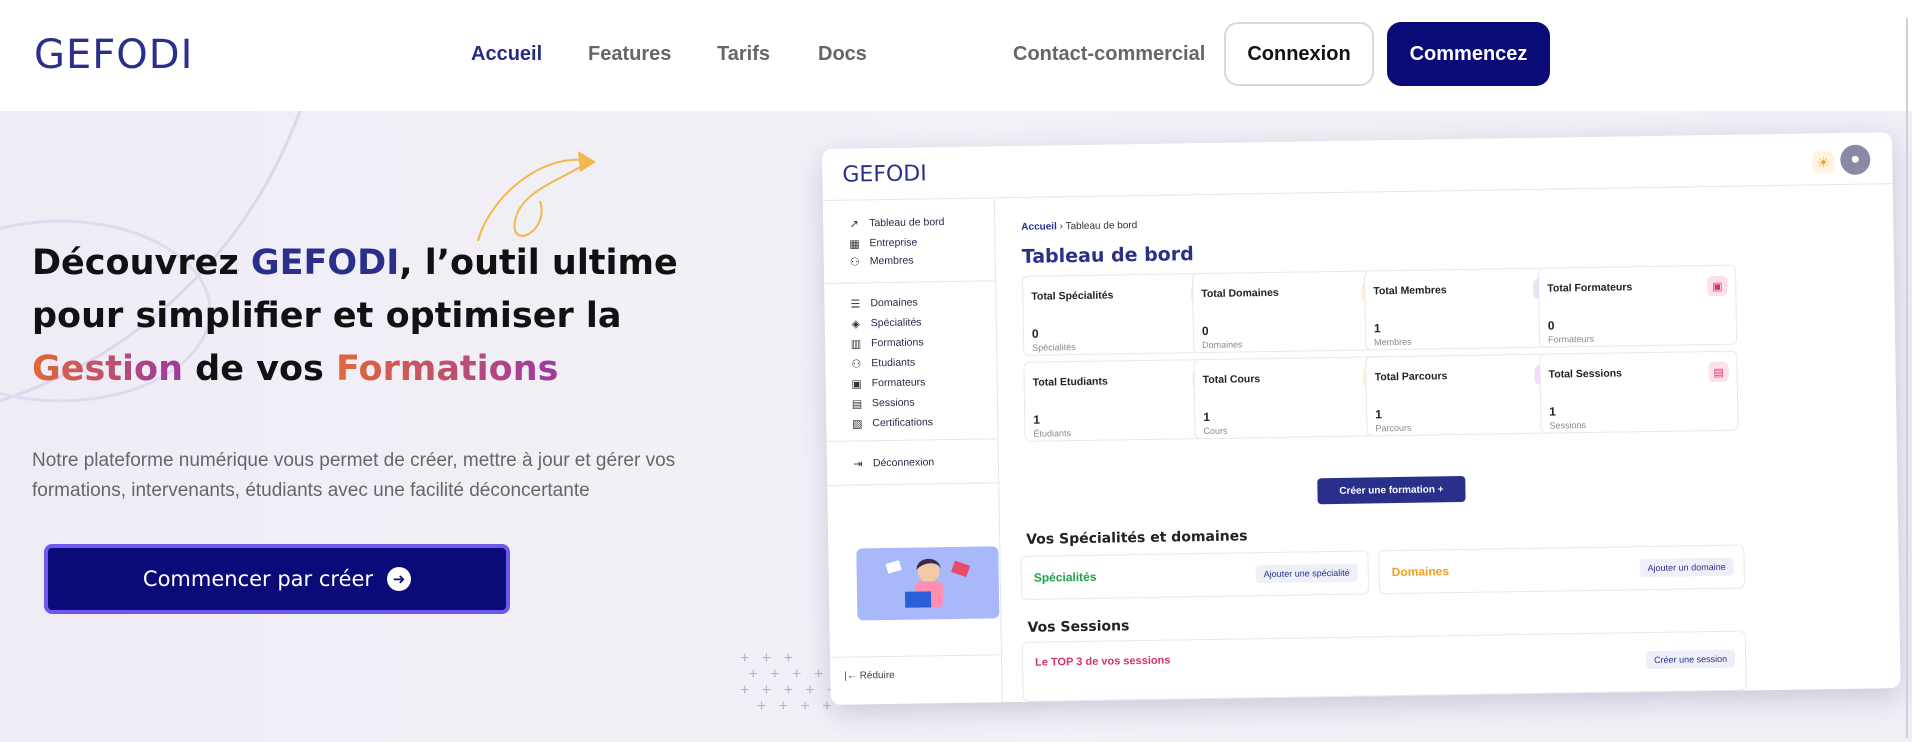 The height and width of the screenshot is (742, 1912). What do you see at coordinates (1393, 428) in the screenshot?
I see `card-sub: Parcours` at bounding box center [1393, 428].